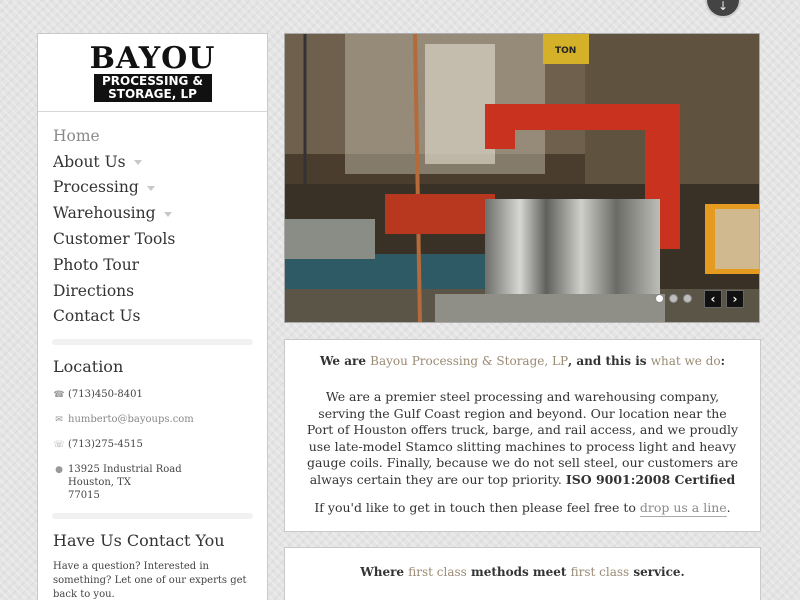 Image resolution: width=800 pixels, height=600 pixels. Describe the element at coordinates (96, 187) in the screenshot. I see `nav-item-label: Processing` at that location.